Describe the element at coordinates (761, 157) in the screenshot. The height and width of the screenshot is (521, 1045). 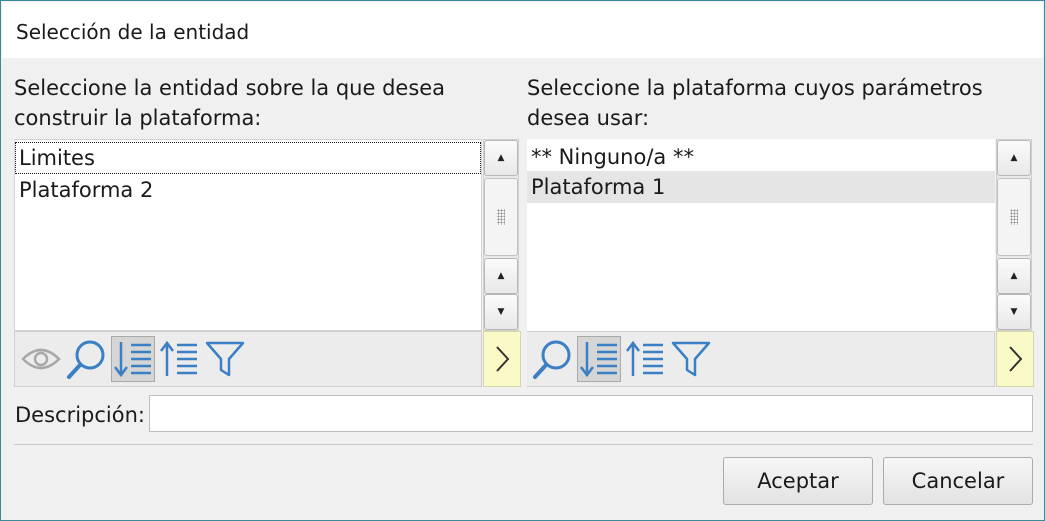
I see `list-item-ninguno: ** Ninguno/a **` at that location.